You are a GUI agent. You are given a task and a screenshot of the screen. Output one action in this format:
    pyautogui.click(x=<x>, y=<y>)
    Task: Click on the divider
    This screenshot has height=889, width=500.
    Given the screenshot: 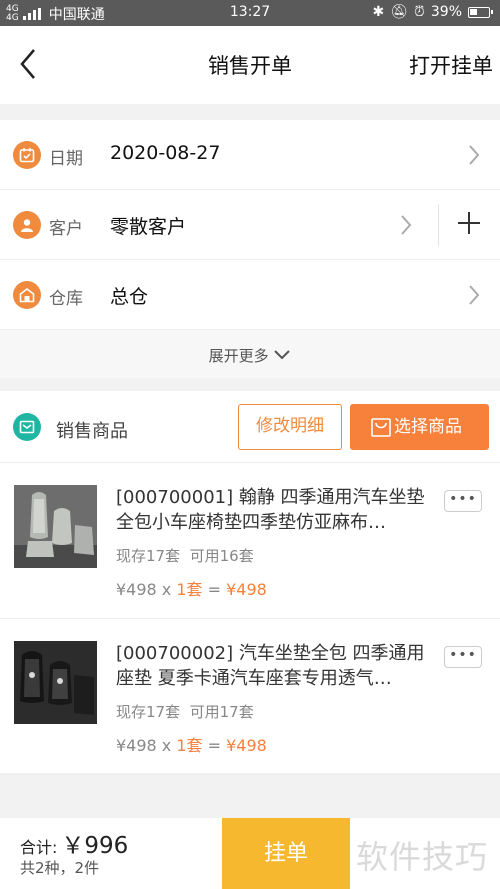 What is the action you would take?
    pyautogui.click(x=438, y=225)
    